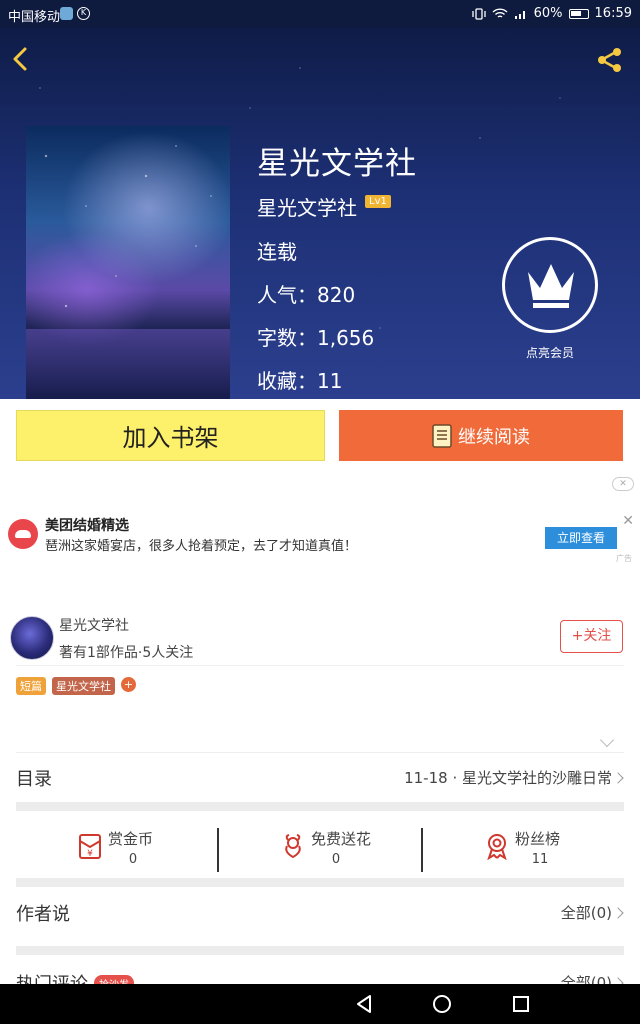  Describe the element at coordinates (293, 846) in the screenshot. I see `flower-icon` at that location.